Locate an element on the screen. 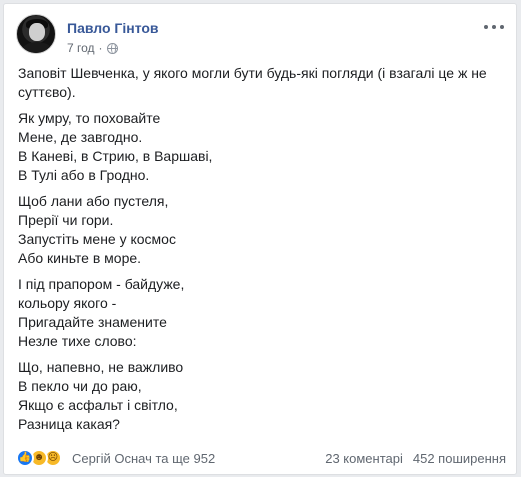 This screenshot has width=521, height=477. author-name: Павло Гінтов is located at coordinates (113, 28).